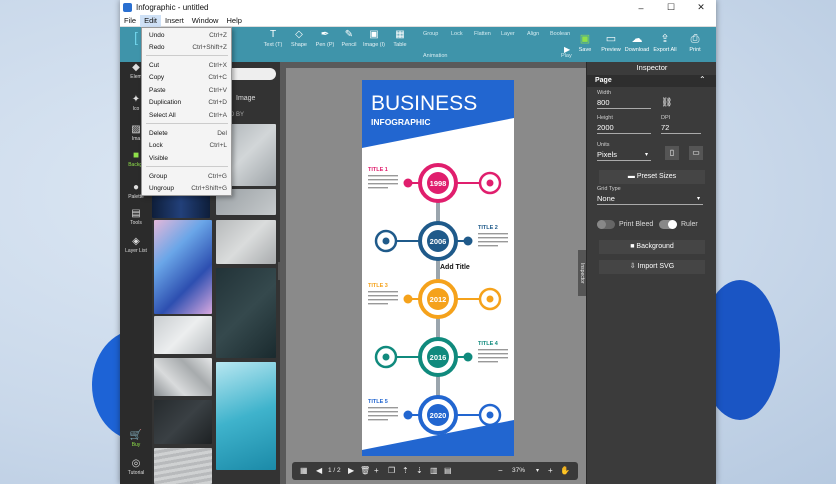 This screenshot has height=484, width=836. What do you see at coordinates (500, 471) in the screenshot?
I see `zoom-out-icon: −` at bounding box center [500, 471].